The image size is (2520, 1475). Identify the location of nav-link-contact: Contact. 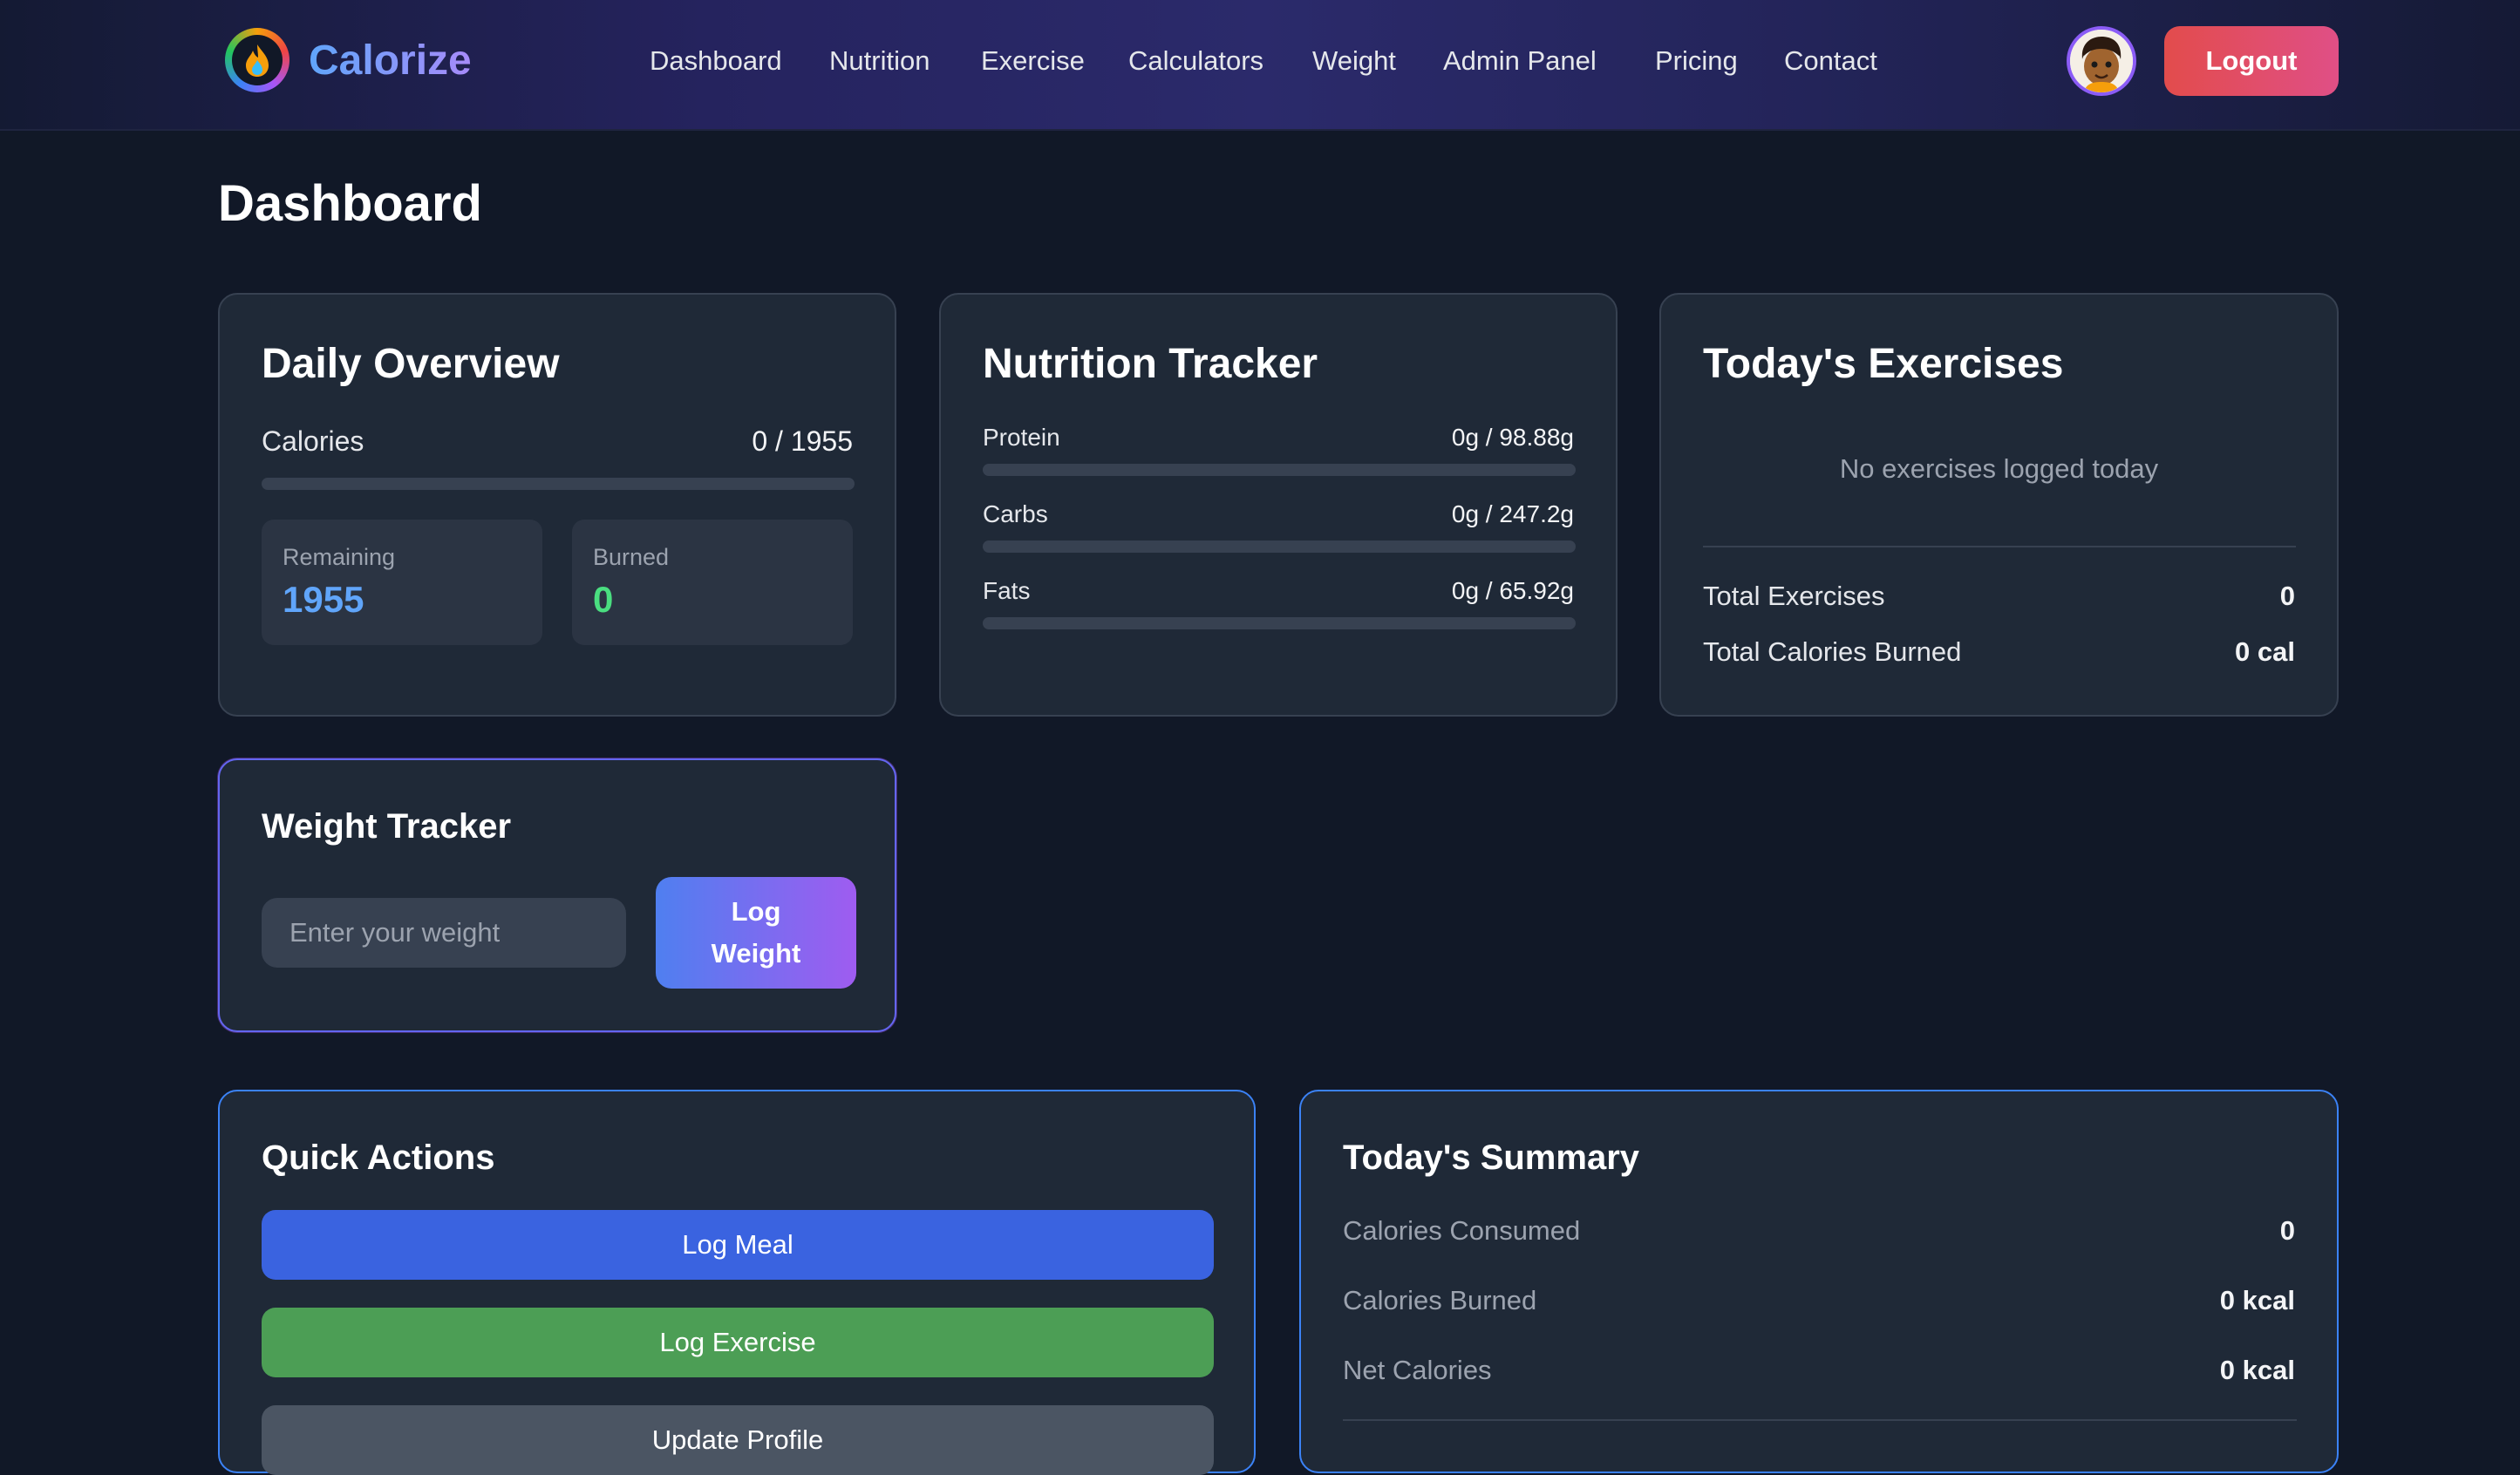
(1830, 61).